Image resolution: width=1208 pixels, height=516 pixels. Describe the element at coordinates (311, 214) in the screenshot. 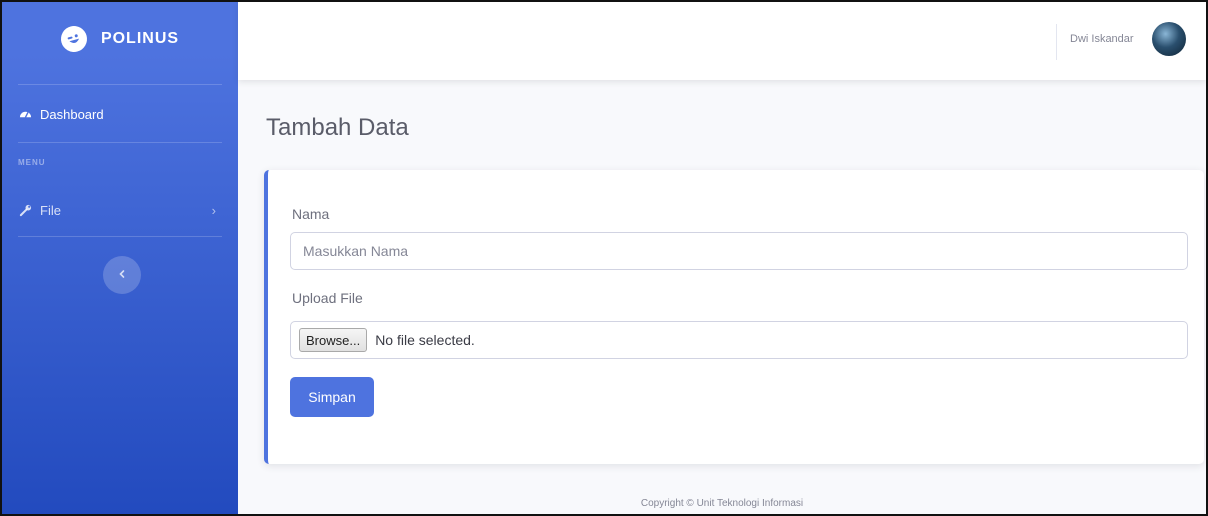

I see `name-label: Nama` at that location.